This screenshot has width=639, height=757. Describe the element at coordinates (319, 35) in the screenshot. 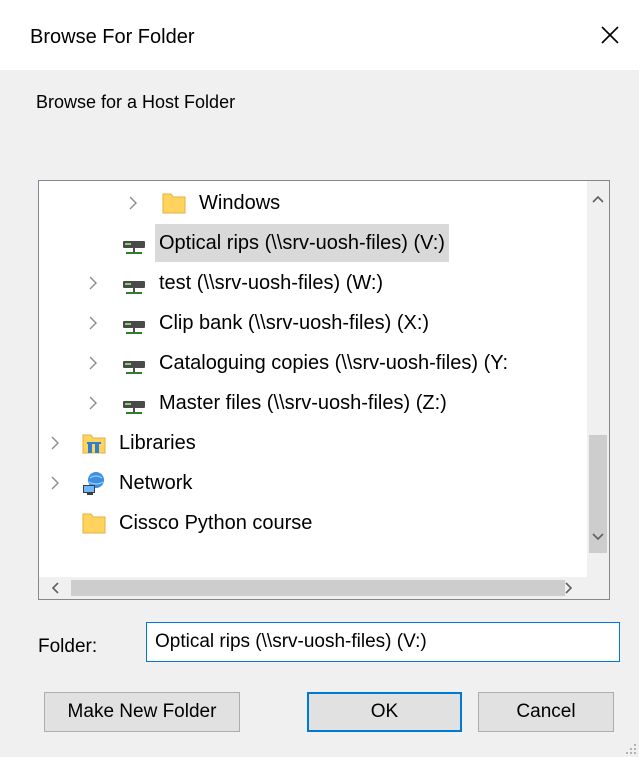

I see `title-bar: Browse For Folder` at that location.